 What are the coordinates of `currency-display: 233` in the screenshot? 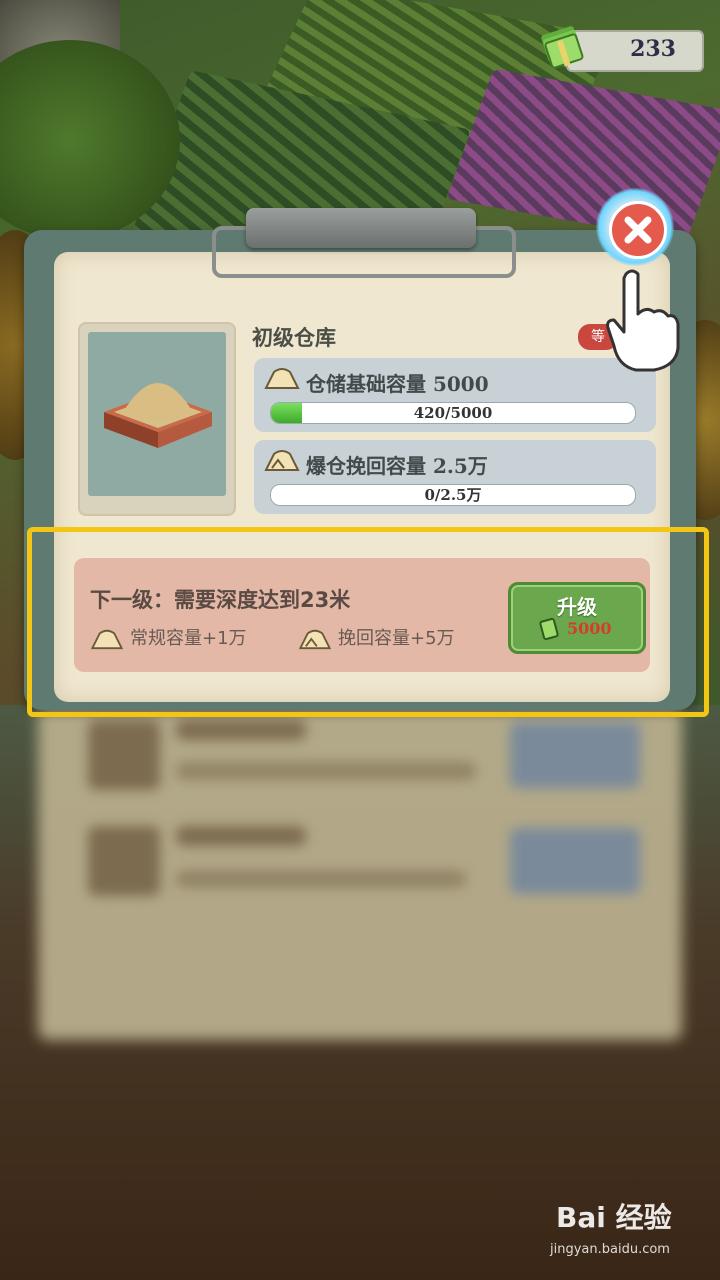 It's located at (635, 51).